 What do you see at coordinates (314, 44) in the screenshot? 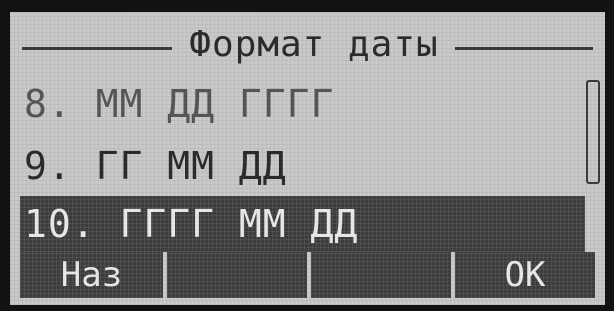
I see `page-title: Формат даты` at bounding box center [314, 44].